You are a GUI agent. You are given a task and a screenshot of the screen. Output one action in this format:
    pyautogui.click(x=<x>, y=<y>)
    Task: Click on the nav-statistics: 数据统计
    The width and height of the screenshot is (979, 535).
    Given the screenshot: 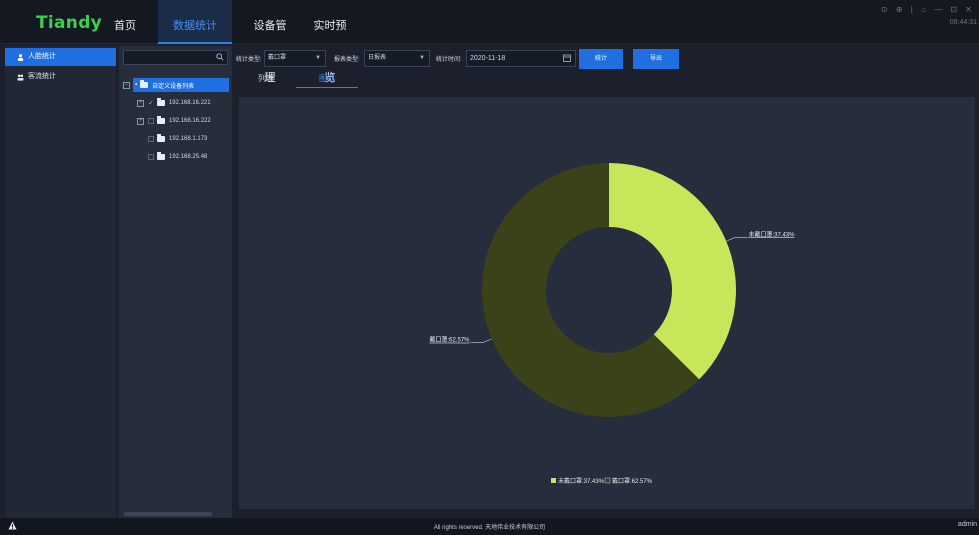 What is the action you would take?
    pyautogui.click(x=195, y=22)
    